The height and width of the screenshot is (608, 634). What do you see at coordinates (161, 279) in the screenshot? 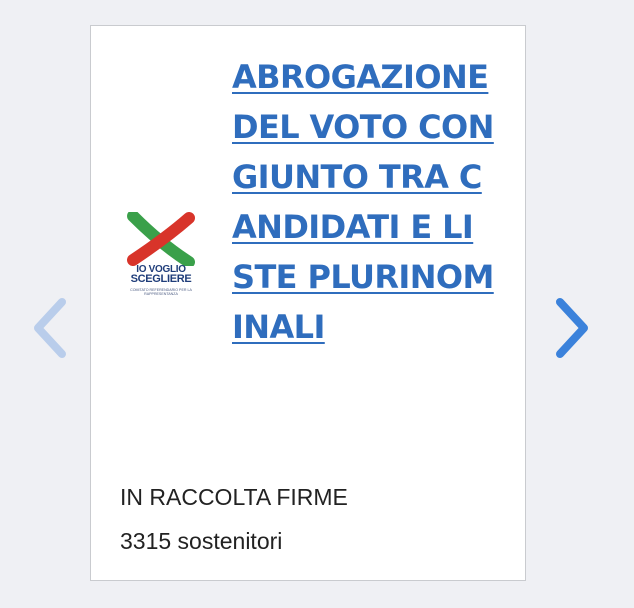
I see `logo-line-2: SCEGLIERE` at bounding box center [161, 279].